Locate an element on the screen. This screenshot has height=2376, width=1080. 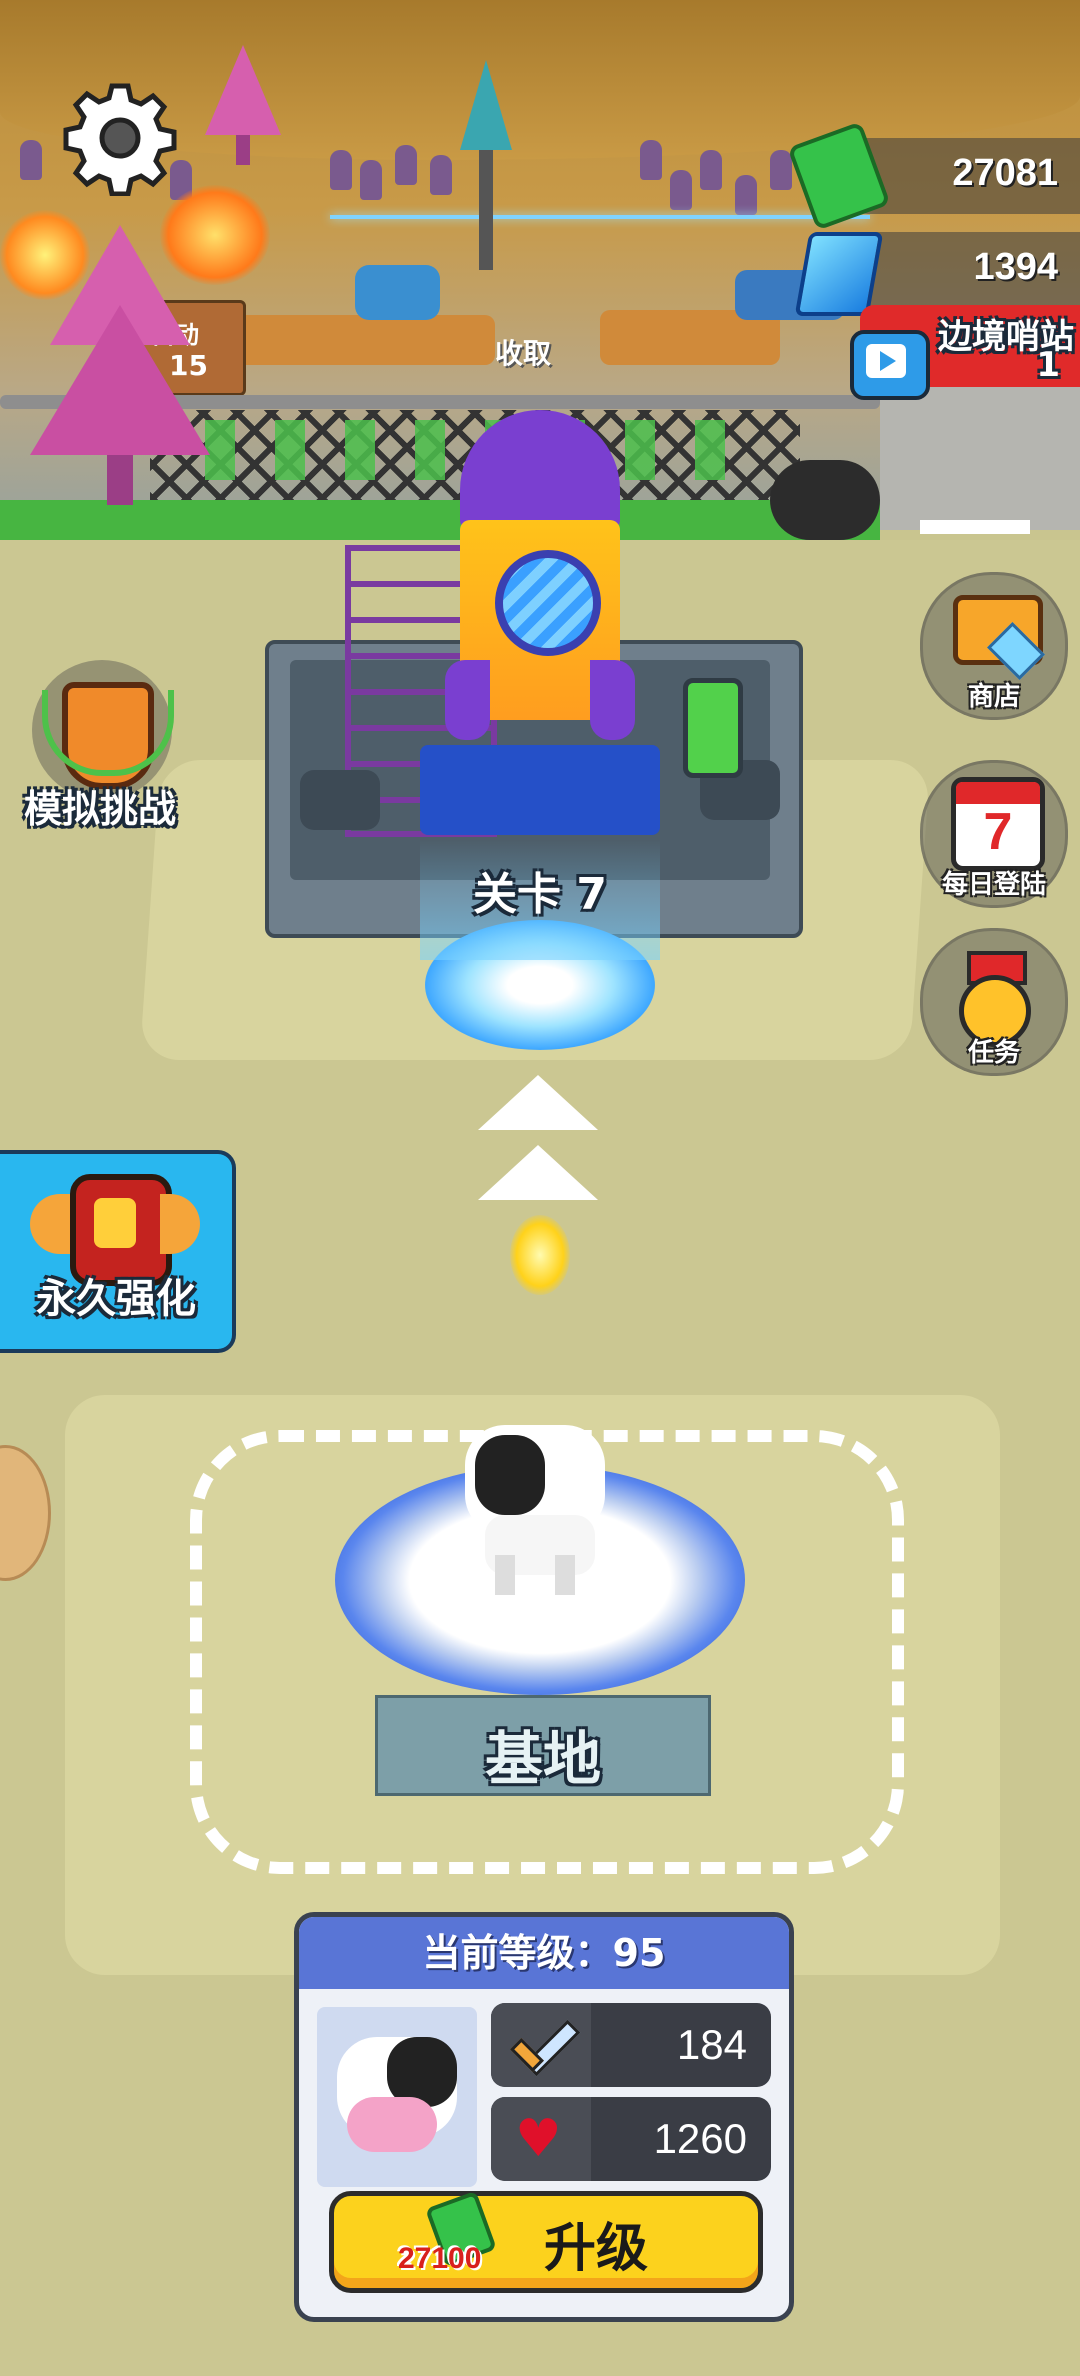
video-ad-icon is located at coordinates (890, 365).